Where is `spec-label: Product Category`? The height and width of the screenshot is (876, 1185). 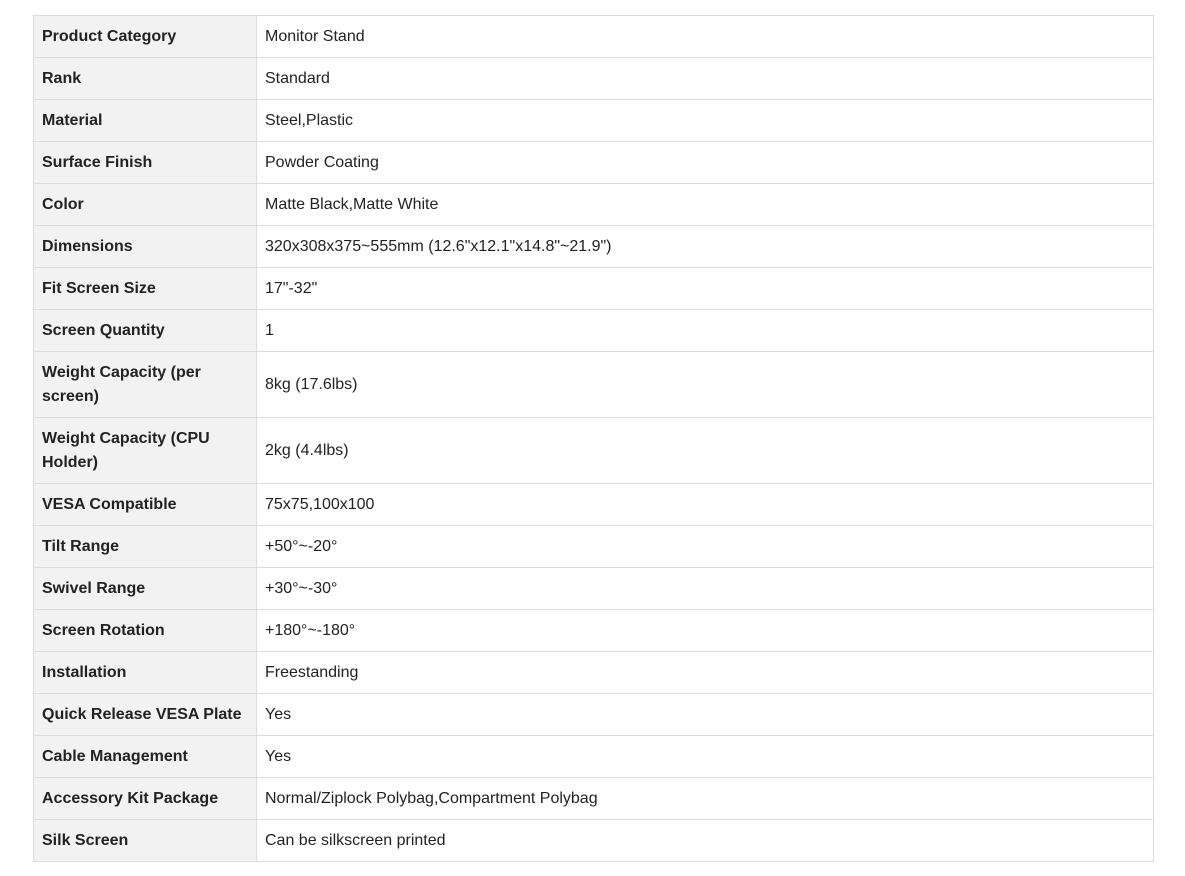 spec-label: Product Category is located at coordinates (145, 36).